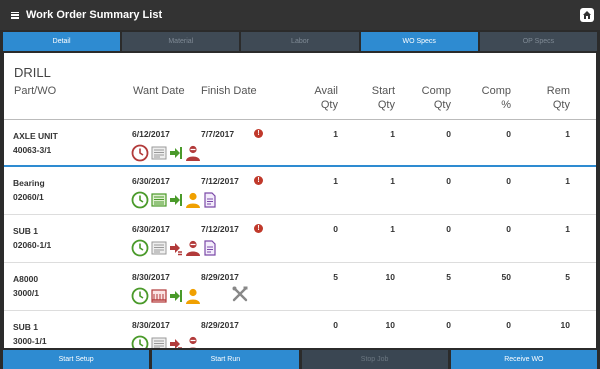 The image size is (600, 369). What do you see at coordinates (335, 181) in the screenshot?
I see `avail-value: 1` at bounding box center [335, 181].